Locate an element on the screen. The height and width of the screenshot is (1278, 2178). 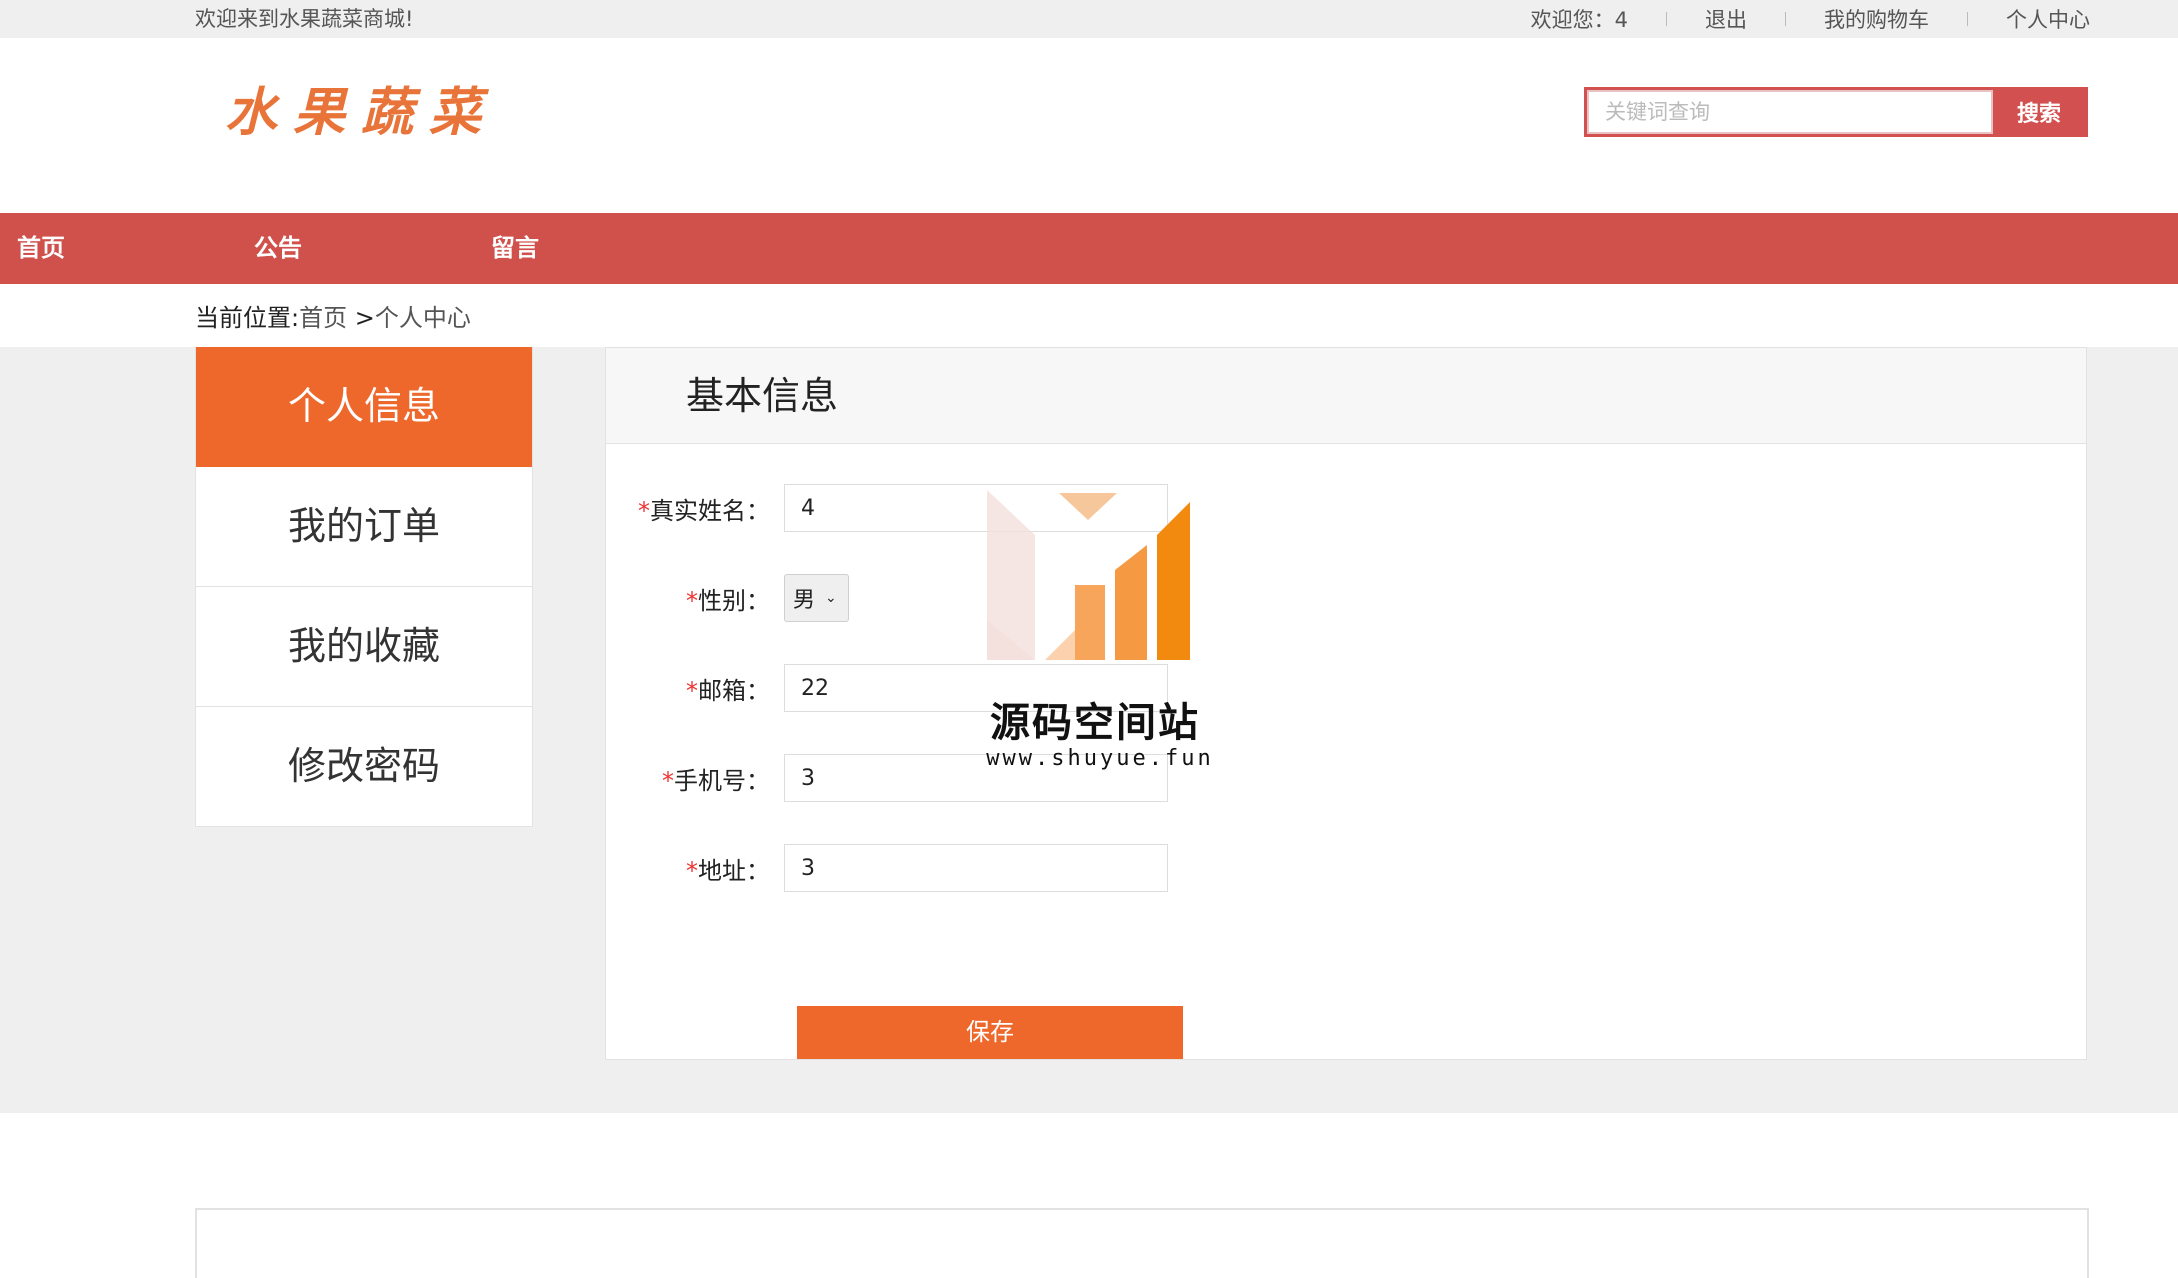
top-bar: 欢迎来到水果蔬菜商城! 欢迎您：4 退出 我的购物车 个人中心 is located at coordinates (1089, 19).